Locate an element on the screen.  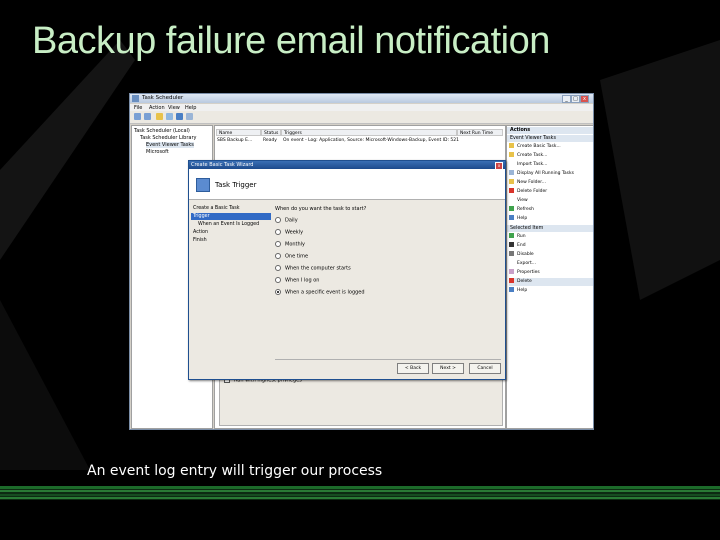
window-titlebar: Task Scheduler _ □ x is located at coordinates (361, 98).